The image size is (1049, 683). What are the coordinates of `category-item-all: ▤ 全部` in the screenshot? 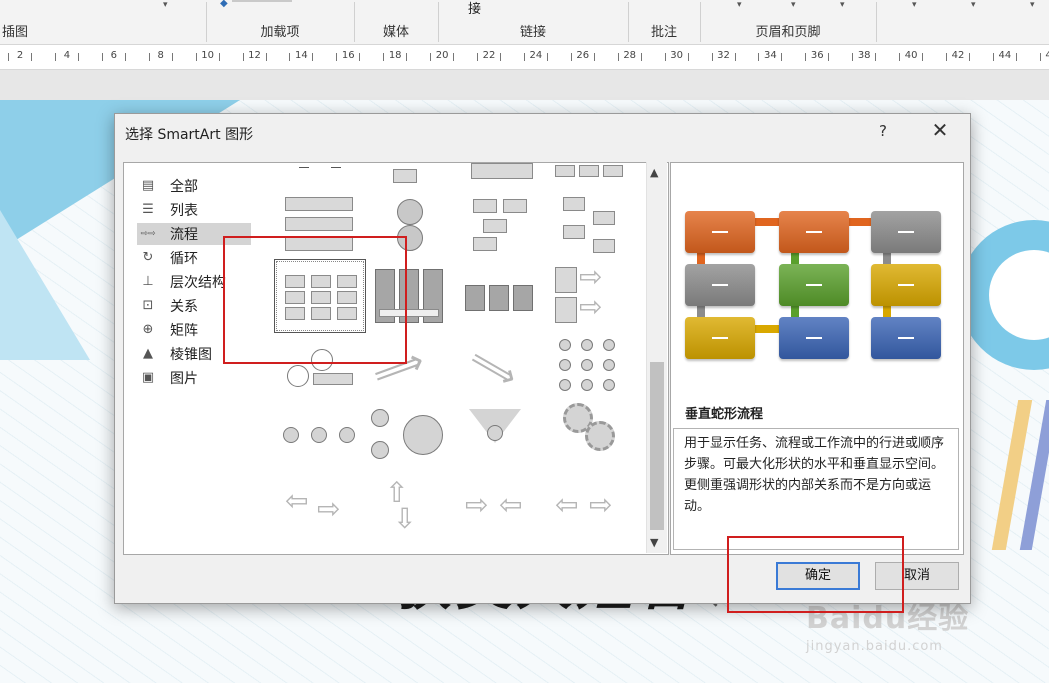 It's located at (194, 186).